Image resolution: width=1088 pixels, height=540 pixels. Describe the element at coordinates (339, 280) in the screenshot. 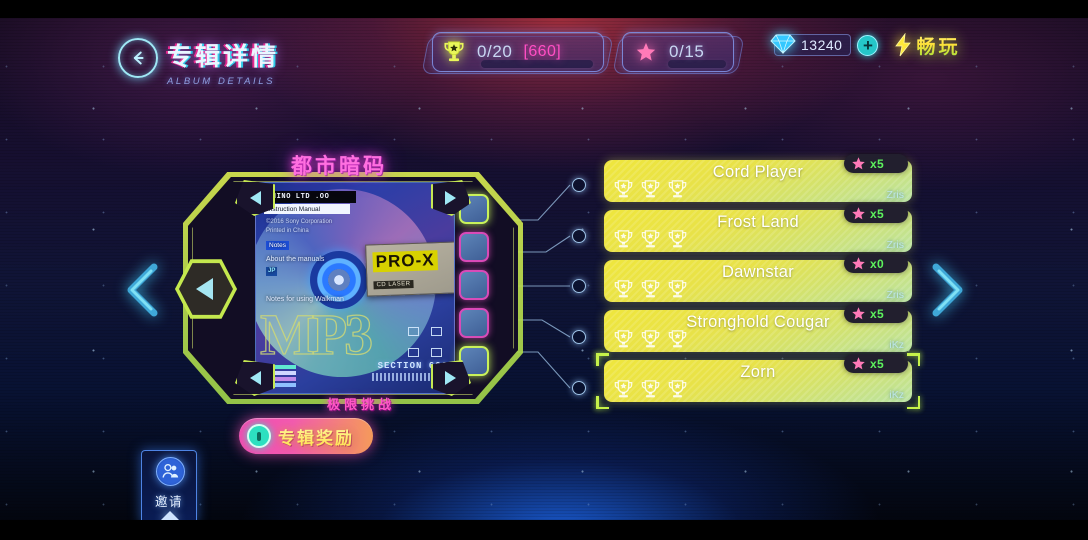

I see `cd-hub-graphic` at that location.